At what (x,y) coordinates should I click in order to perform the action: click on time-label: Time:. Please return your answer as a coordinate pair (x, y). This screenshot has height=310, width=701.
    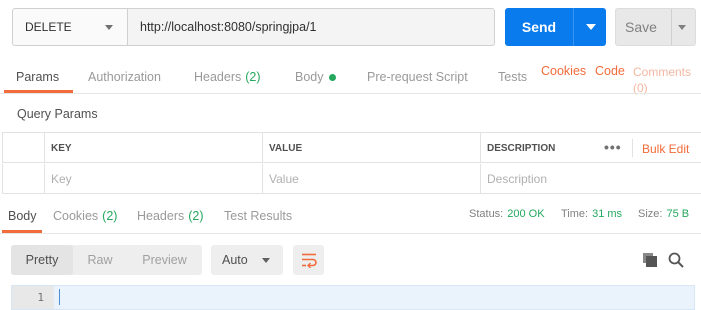
    Looking at the image, I should click on (575, 214).